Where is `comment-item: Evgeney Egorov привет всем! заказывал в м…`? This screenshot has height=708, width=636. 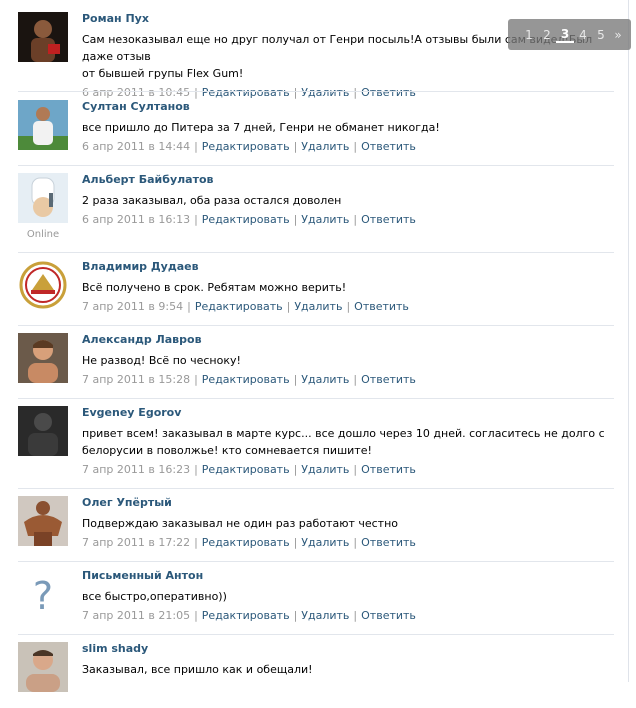
comment-item: Evgeney Egorov привет всем! заказывал в м… is located at coordinates (316, 447).